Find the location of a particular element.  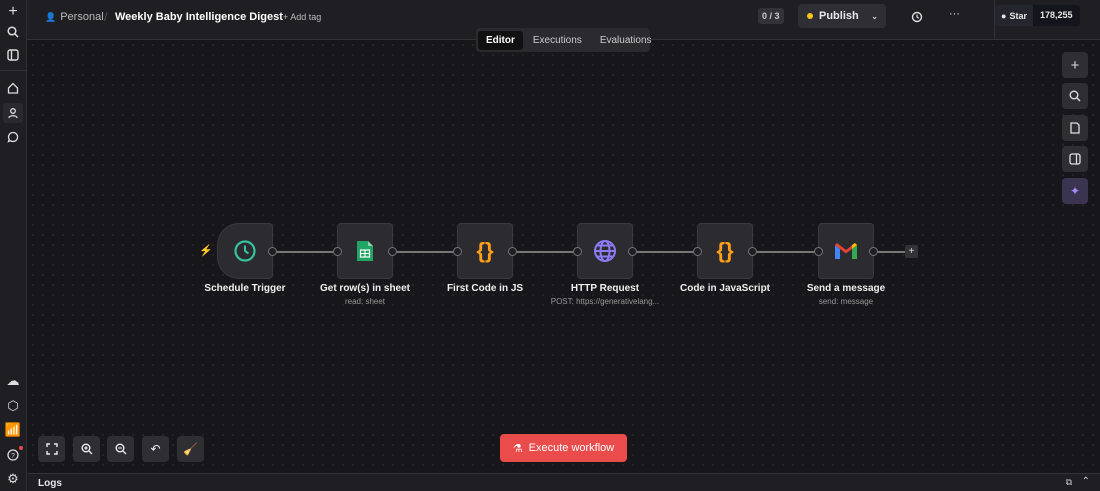

gmail-icon is located at coordinates (846, 251).